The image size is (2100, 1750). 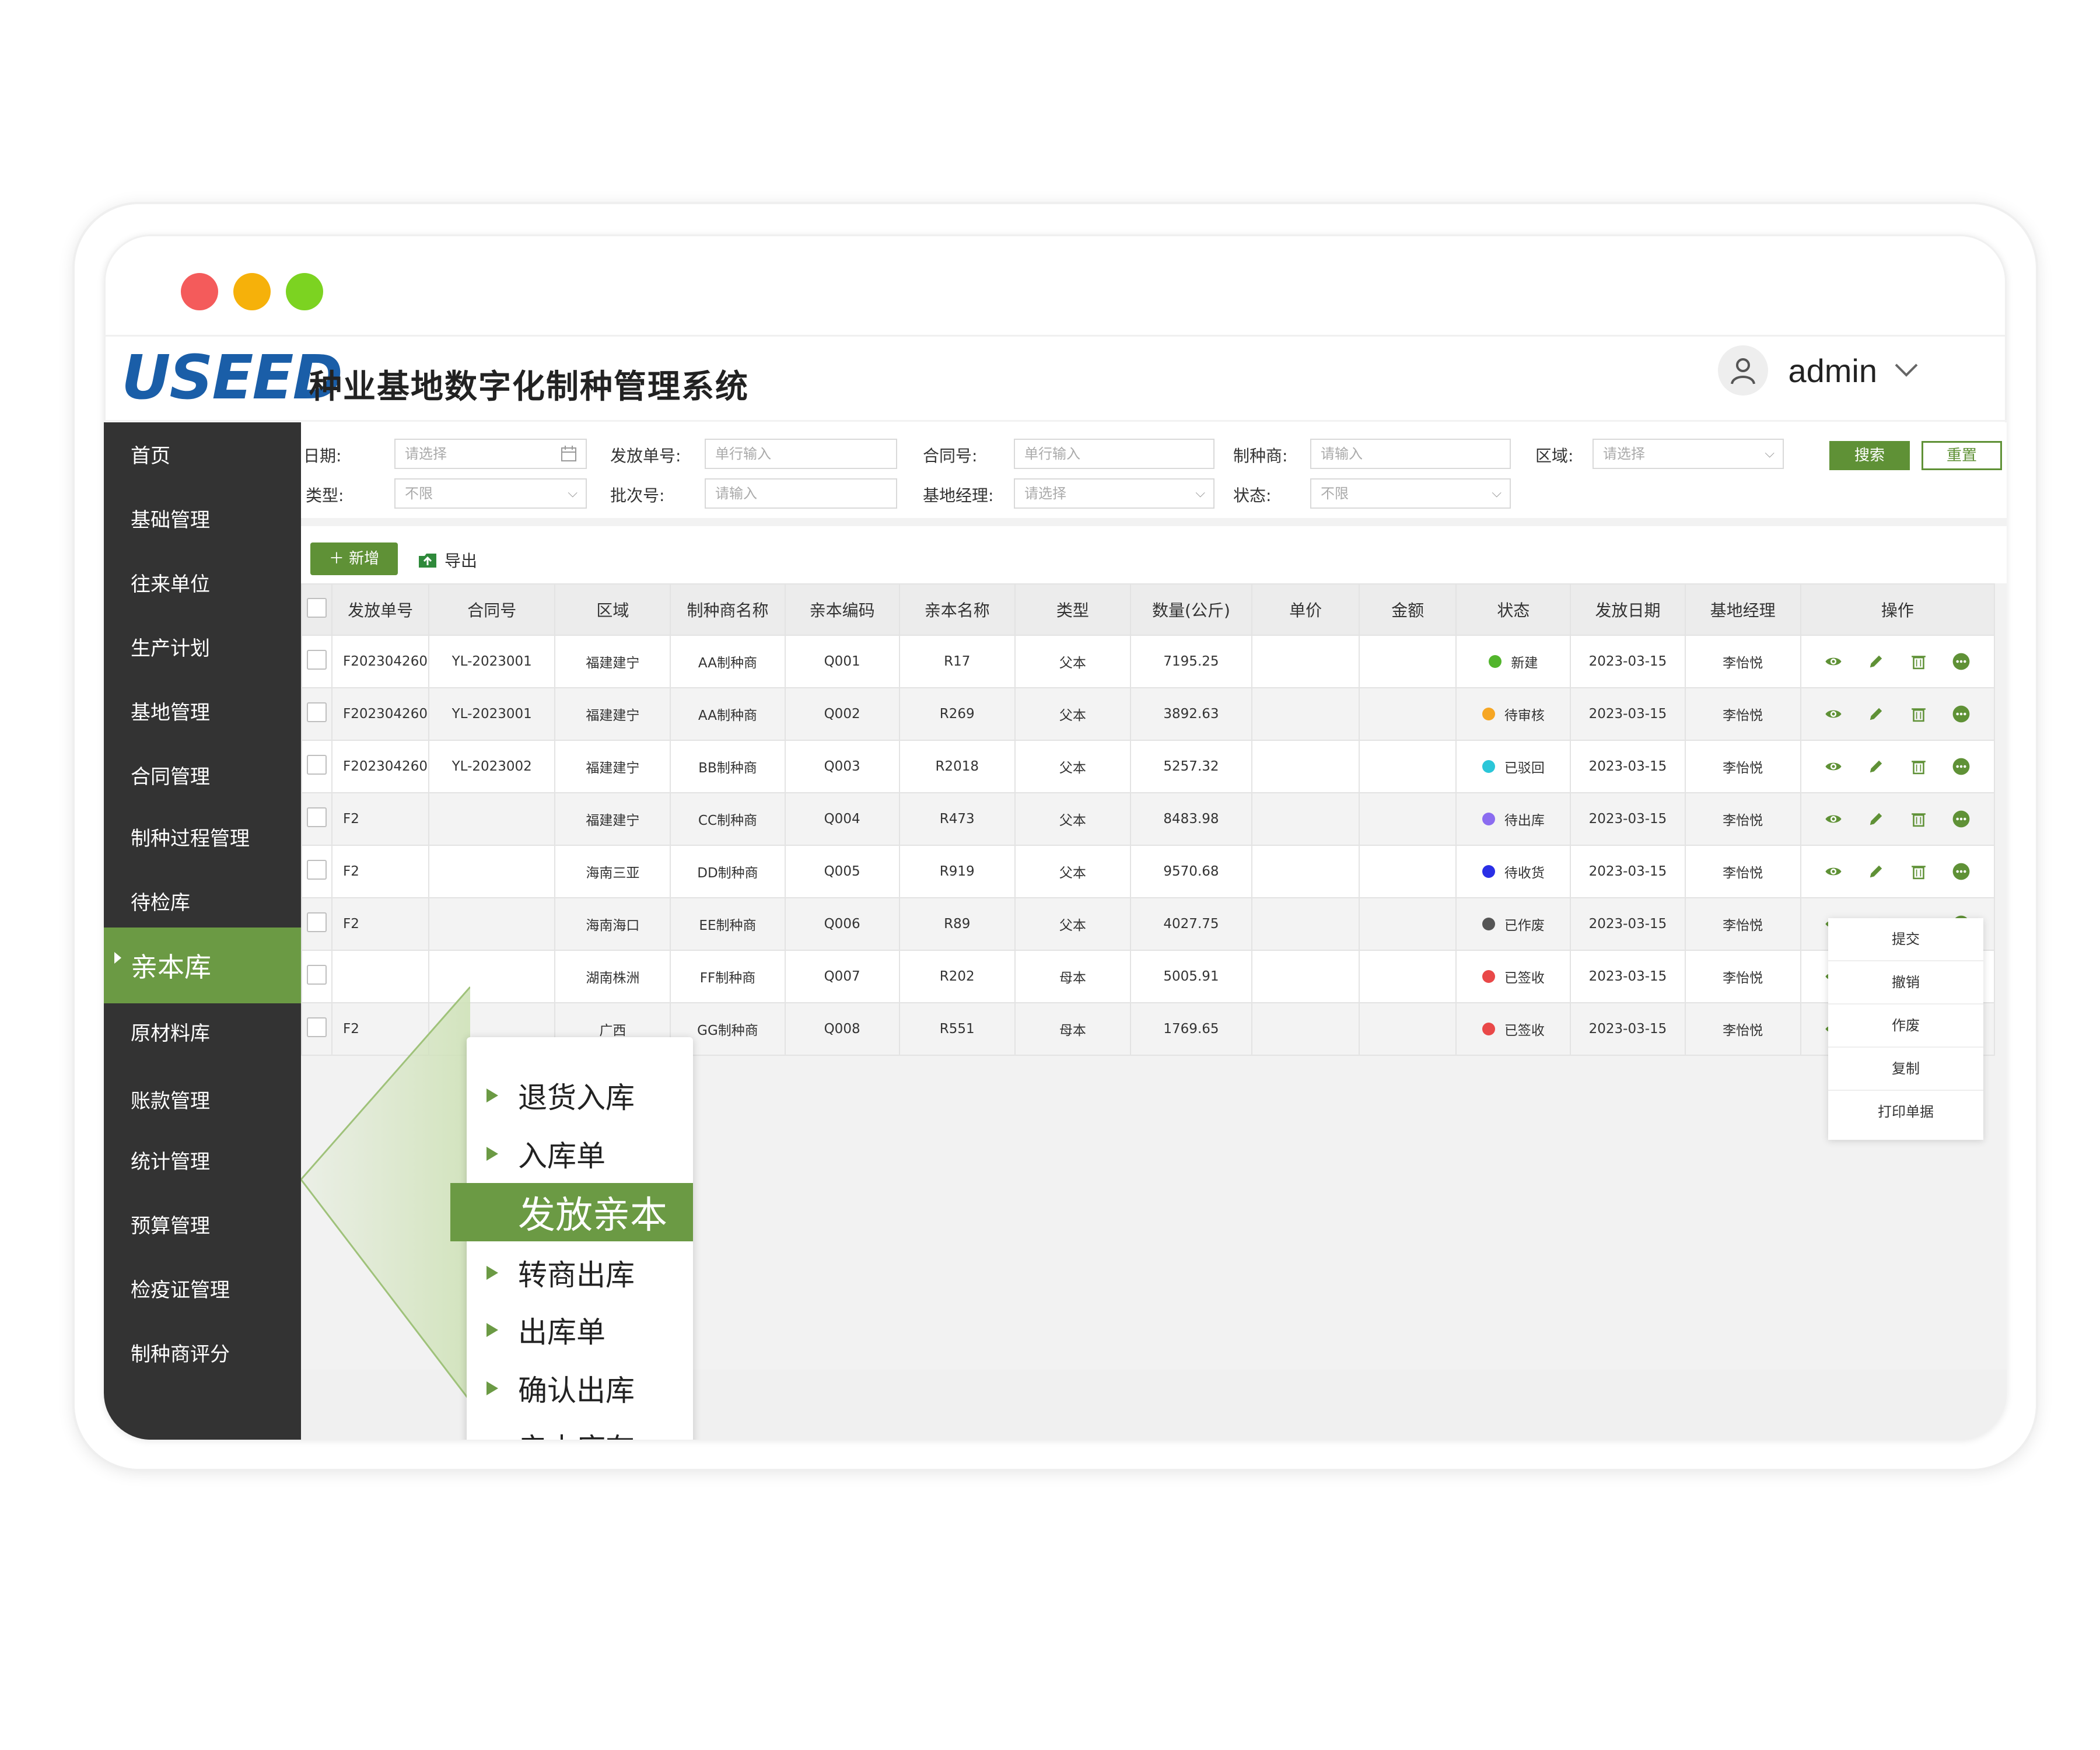 What do you see at coordinates (490, 494) in the screenshot?
I see `type-select: 不限 ⌵` at bounding box center [490, 494].